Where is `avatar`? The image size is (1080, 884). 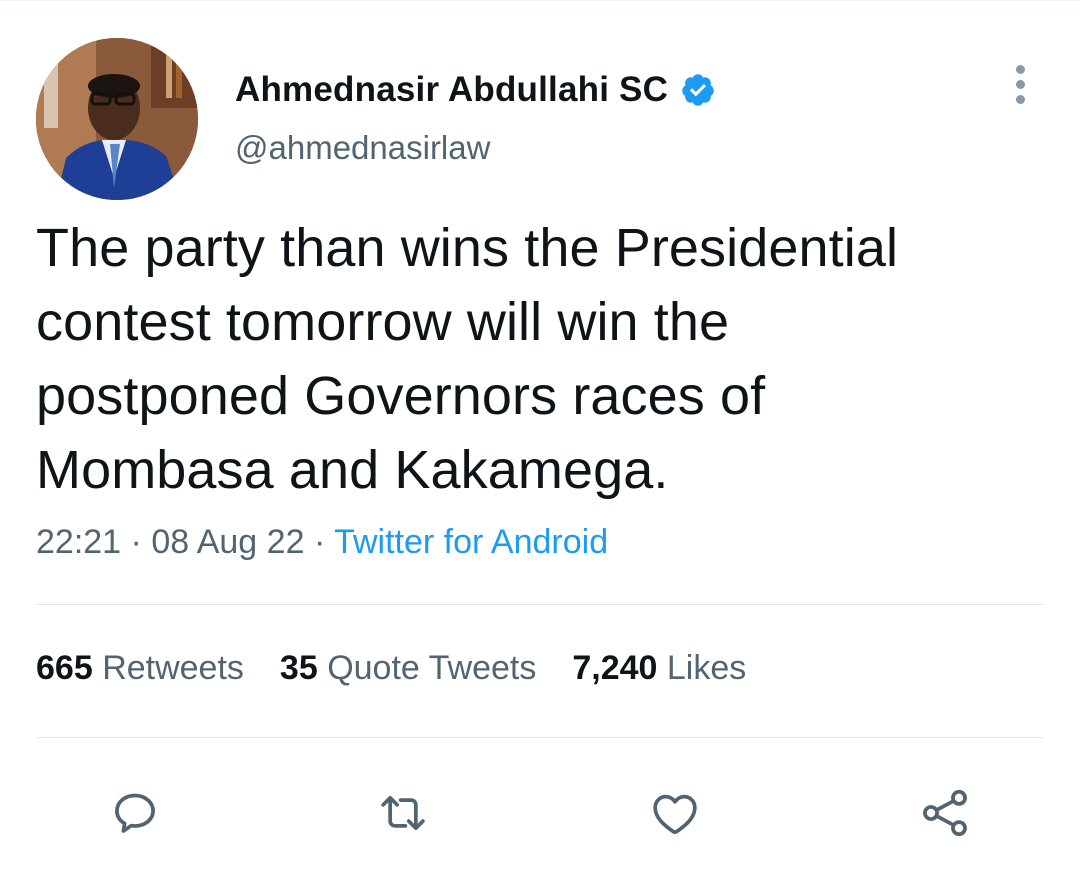 avatar is located at coordinates (117, 119).